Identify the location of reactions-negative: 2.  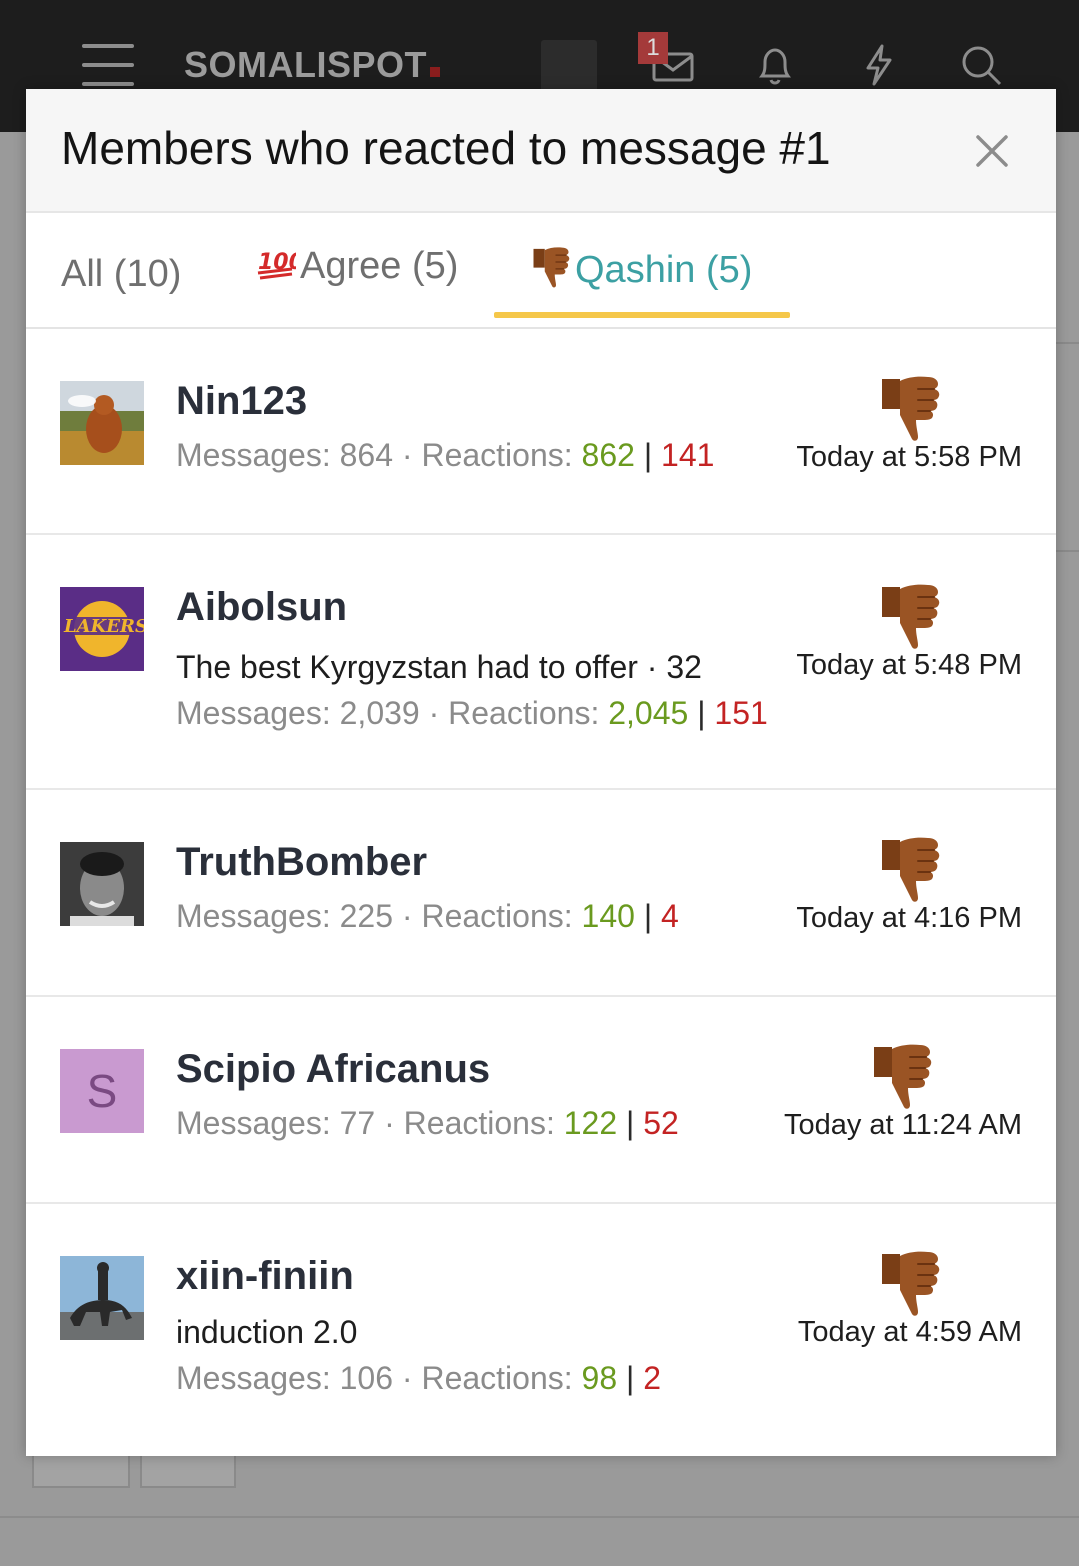
(652, 1378).